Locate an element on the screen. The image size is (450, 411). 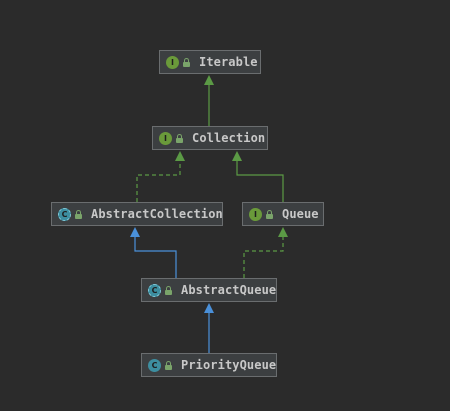
node-abstract-queue: C AbstractQueue is located at coordinates (209, 290).